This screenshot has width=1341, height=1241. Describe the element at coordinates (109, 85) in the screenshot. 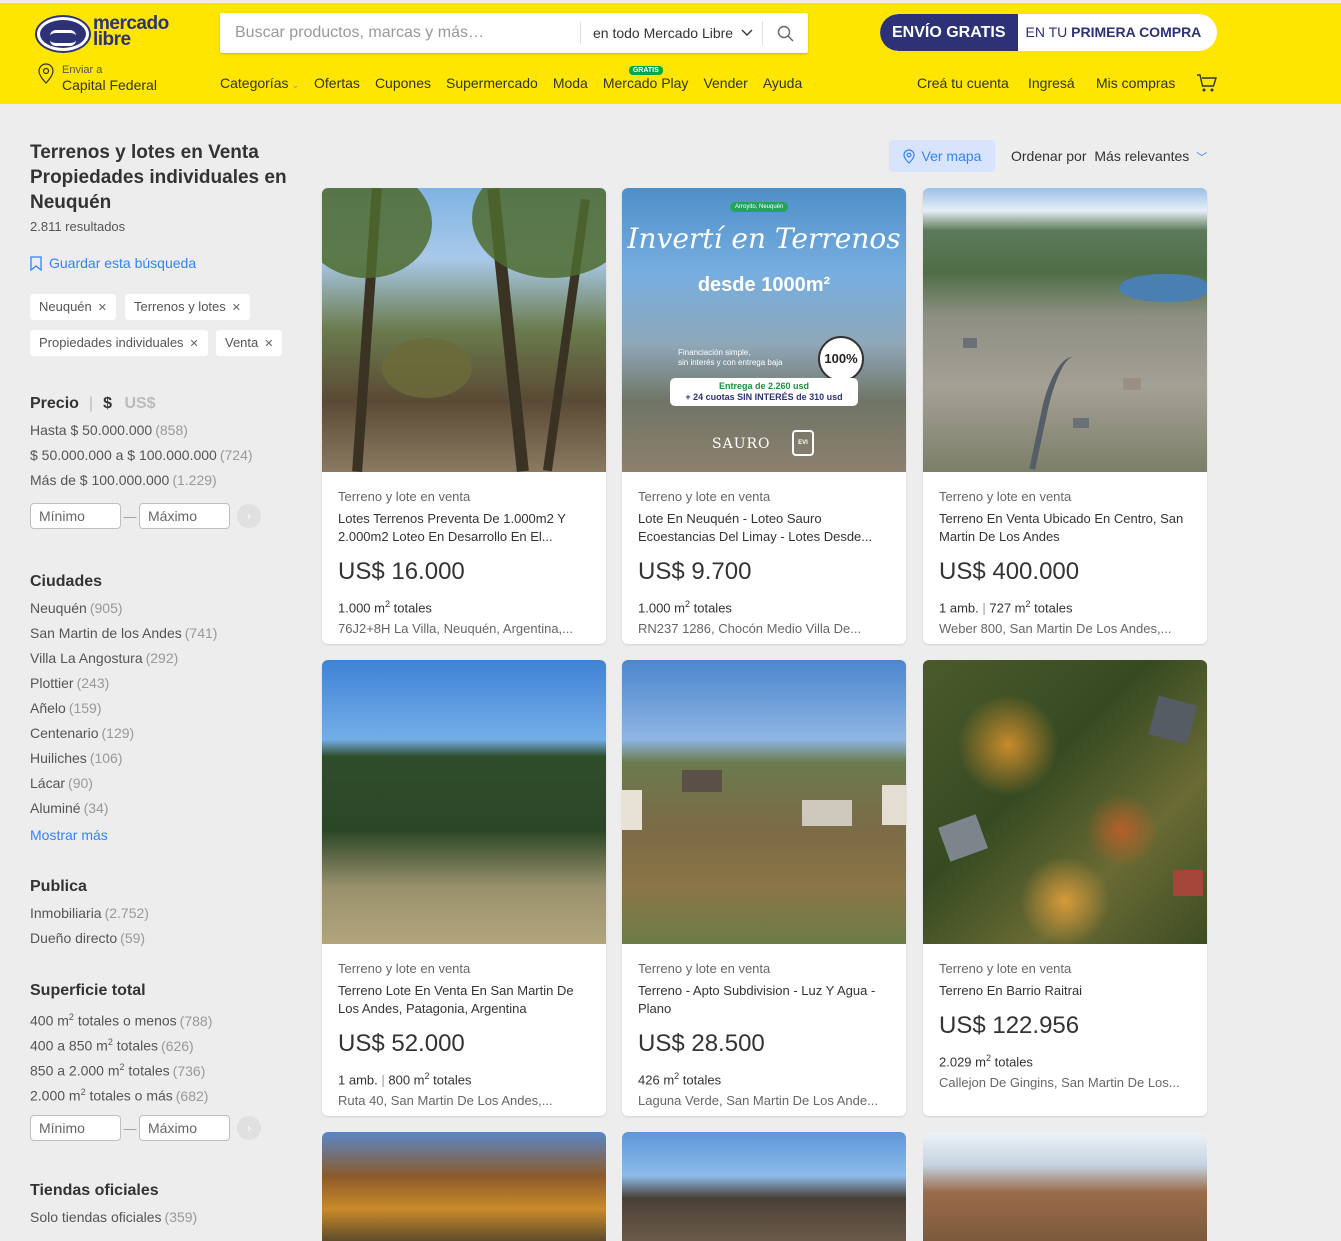

I see `location-value: Capital Federal` at that location.